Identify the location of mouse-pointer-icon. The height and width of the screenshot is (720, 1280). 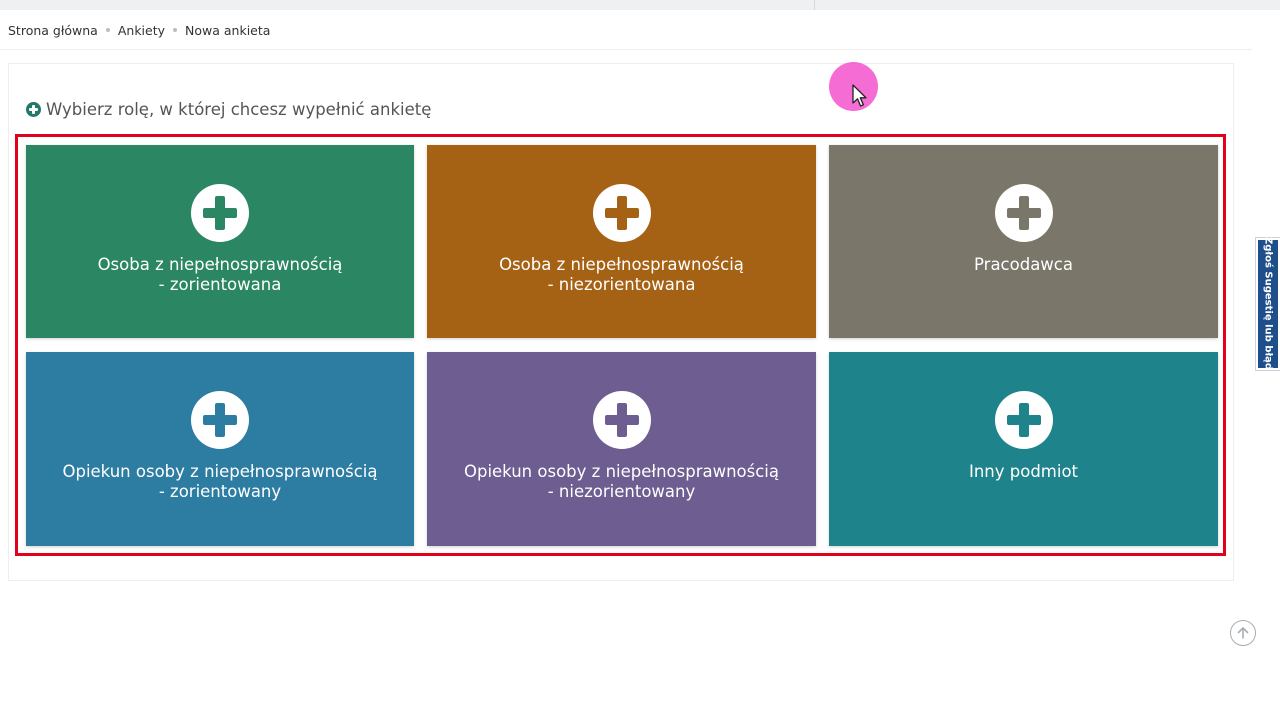
(859, 95).